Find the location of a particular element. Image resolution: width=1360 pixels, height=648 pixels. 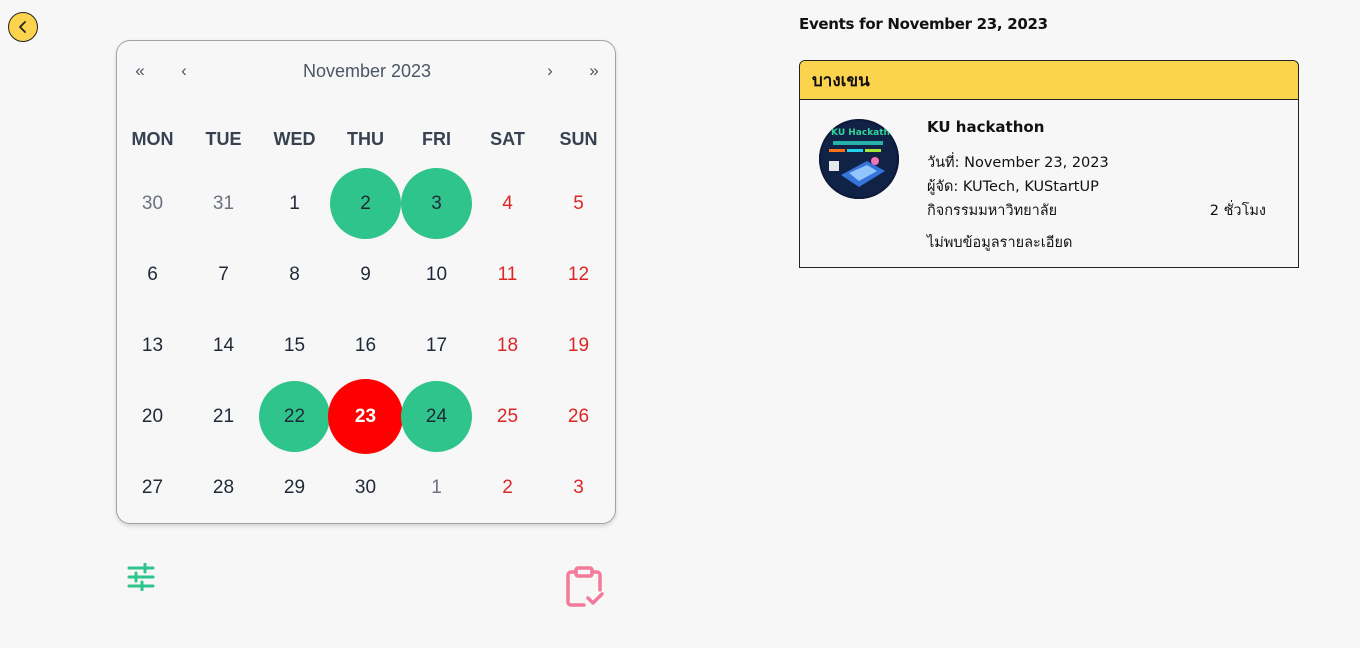

day-number: 8 is located at coordinates (294, 274).